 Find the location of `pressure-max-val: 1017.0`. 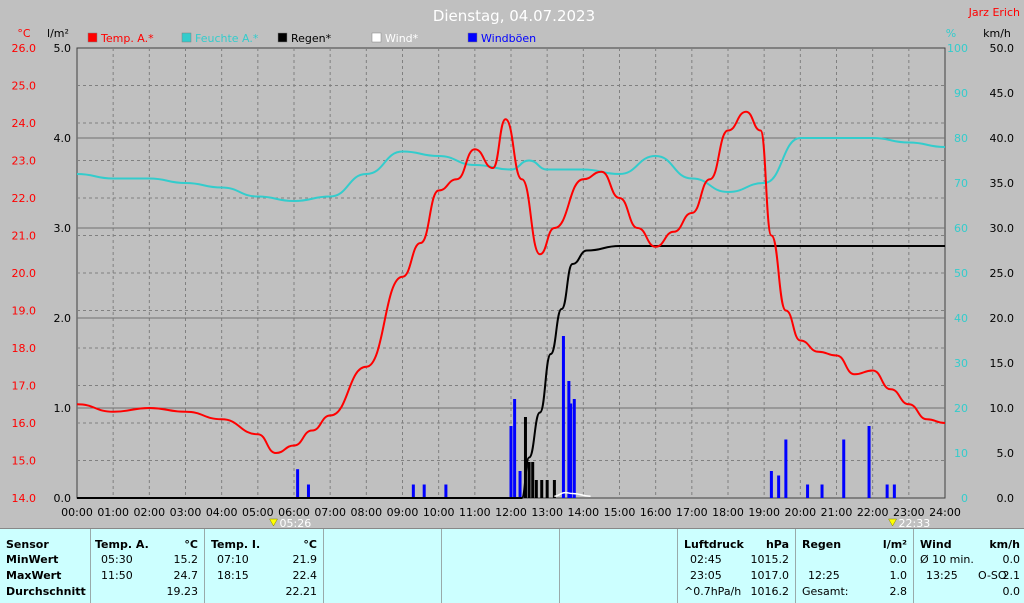

pressure-max-val: 1017.0 is located at coordinates (770, 575).